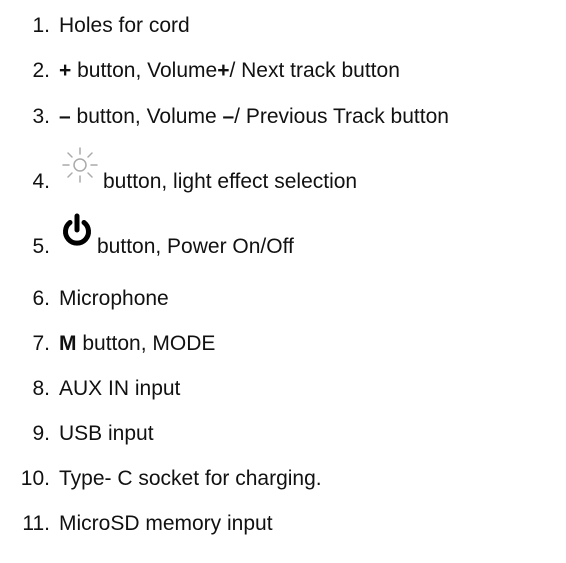  Describe the element at coordinates (65, 116) in the screenshot. I see `minus-symbol: –` at that location.